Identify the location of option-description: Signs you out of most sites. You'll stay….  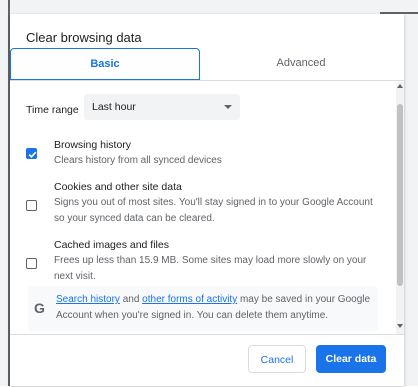
(213, 210).